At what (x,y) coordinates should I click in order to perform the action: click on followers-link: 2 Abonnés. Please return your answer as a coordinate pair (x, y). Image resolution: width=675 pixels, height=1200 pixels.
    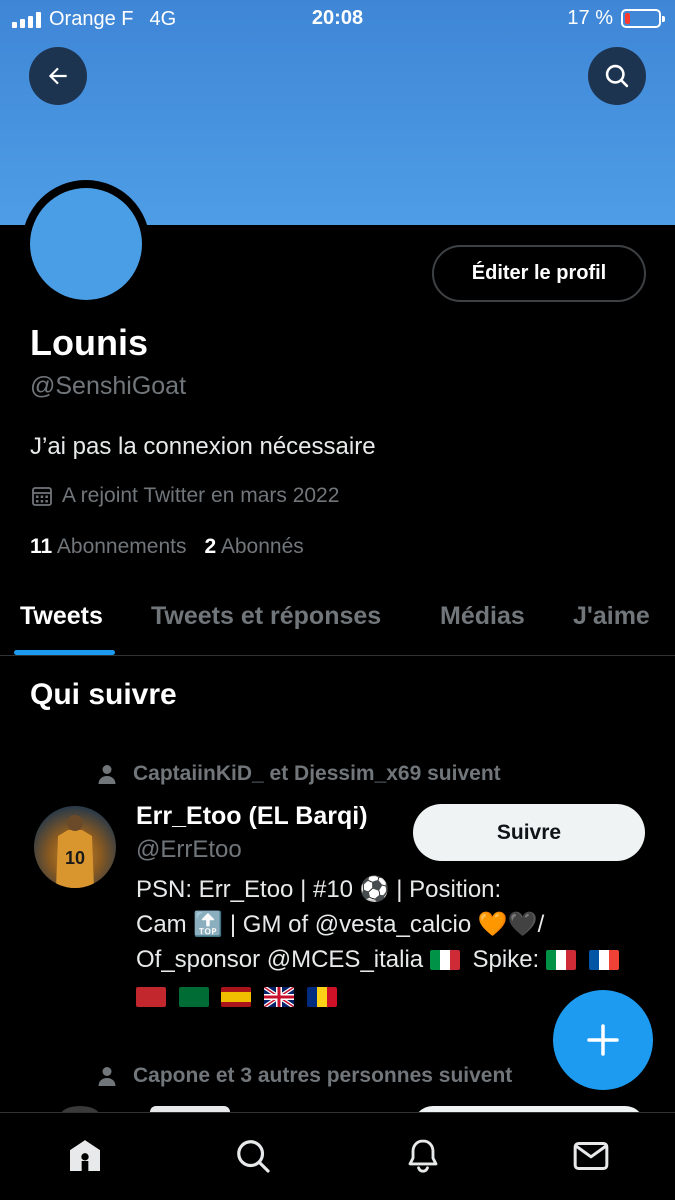
    Looking at the image, I should click on (253, 547).